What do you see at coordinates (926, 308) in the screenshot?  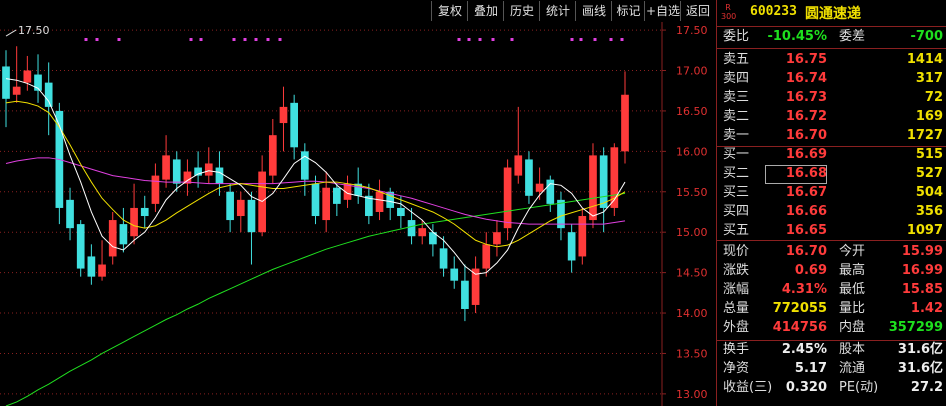 I see `quote-value-2: 1.42` at bounding box center [926, 308].